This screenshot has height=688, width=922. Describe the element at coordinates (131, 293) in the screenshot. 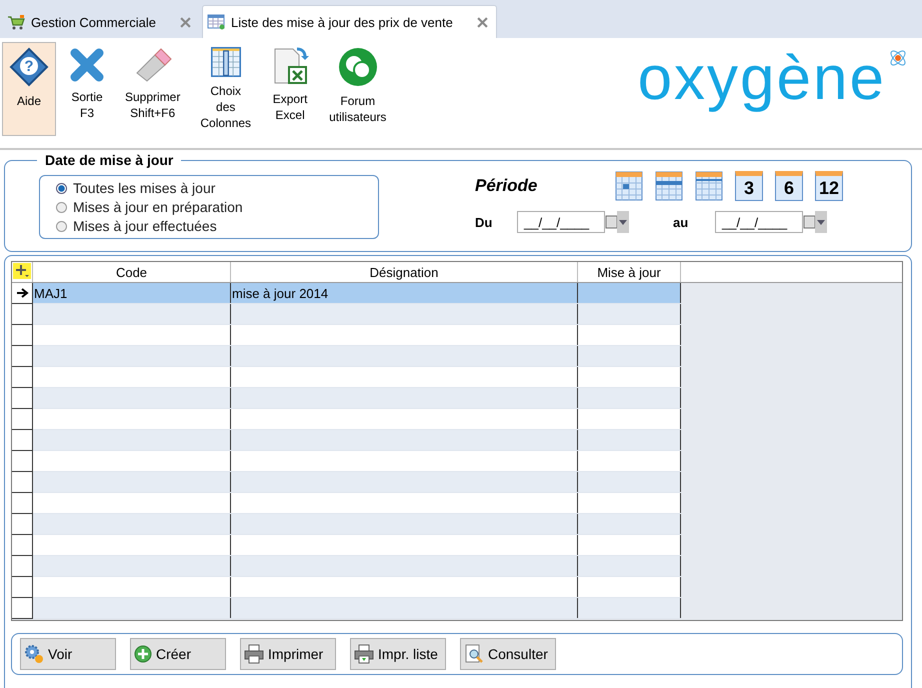

I see `table-cell: MAJ1` at that location.